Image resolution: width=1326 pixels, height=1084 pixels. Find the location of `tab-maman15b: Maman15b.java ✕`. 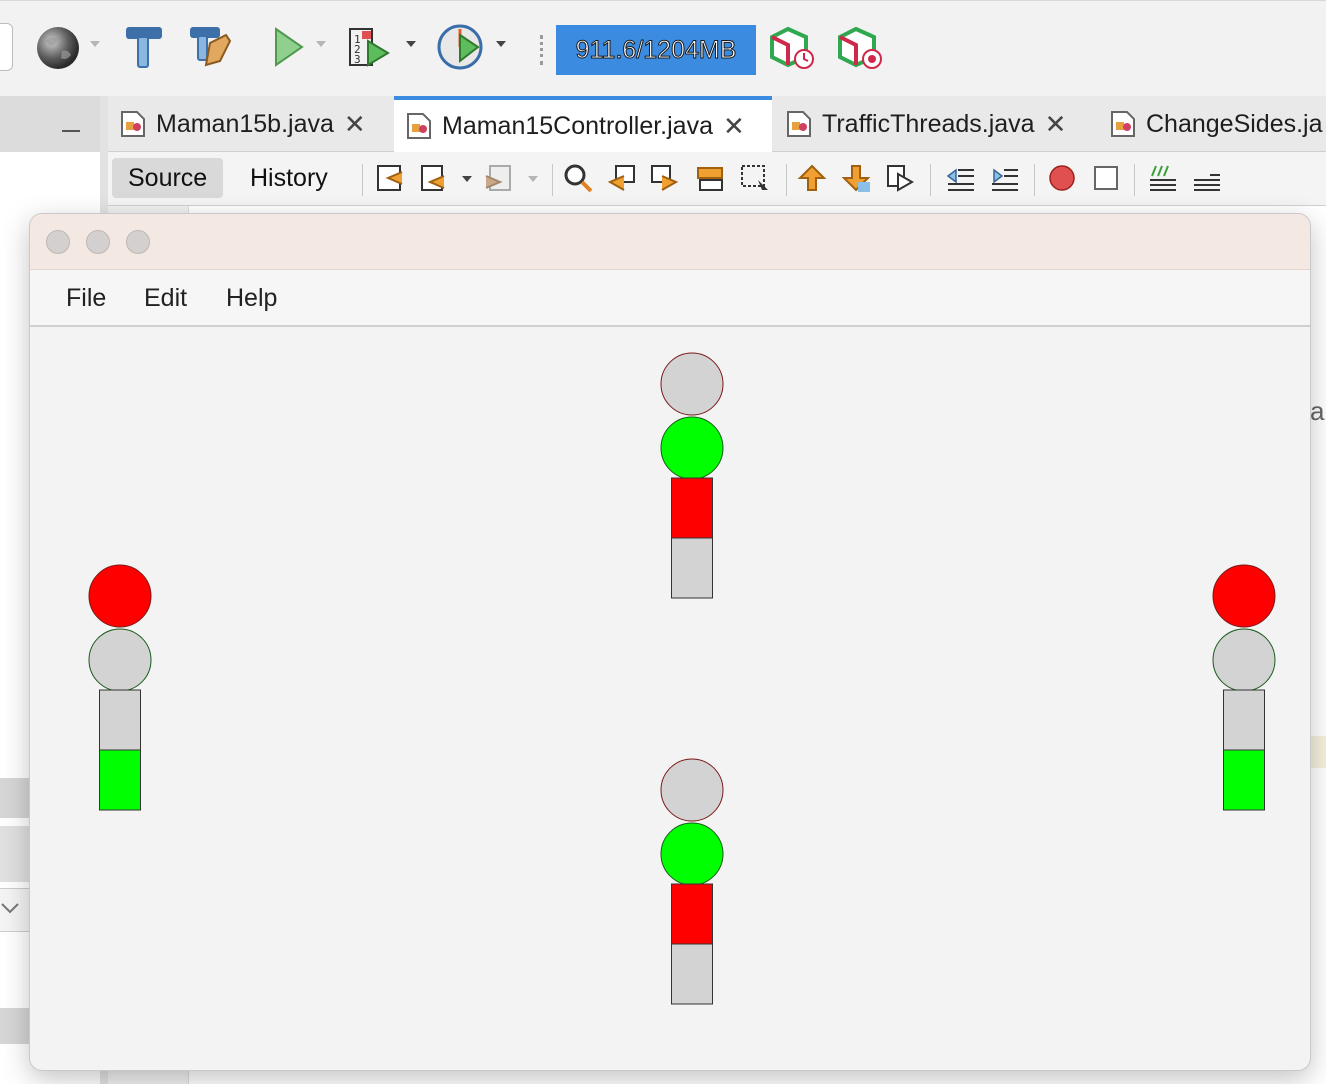

tab-maman15b: Maman15b.java ✕ is located at coordinates (250, 124).